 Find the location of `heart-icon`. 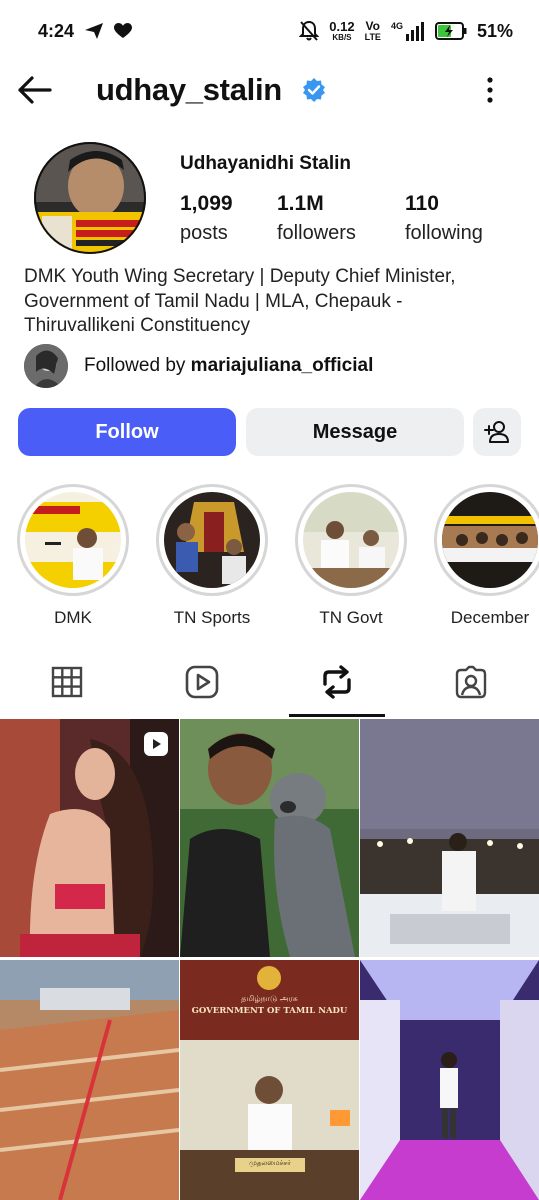

heart-icon is located at coordinates (123, 30).